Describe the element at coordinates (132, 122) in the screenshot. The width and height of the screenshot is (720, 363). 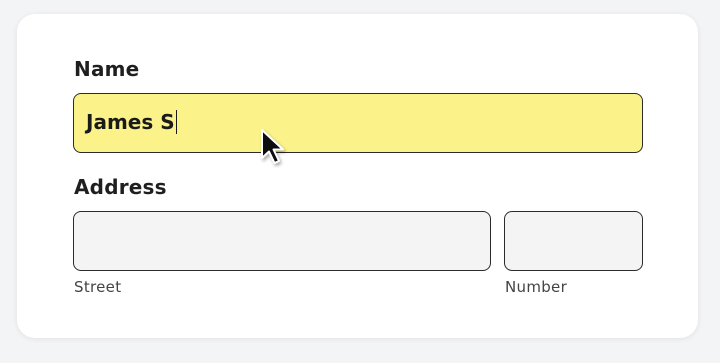
I see `name-input-value: James S` at that location.